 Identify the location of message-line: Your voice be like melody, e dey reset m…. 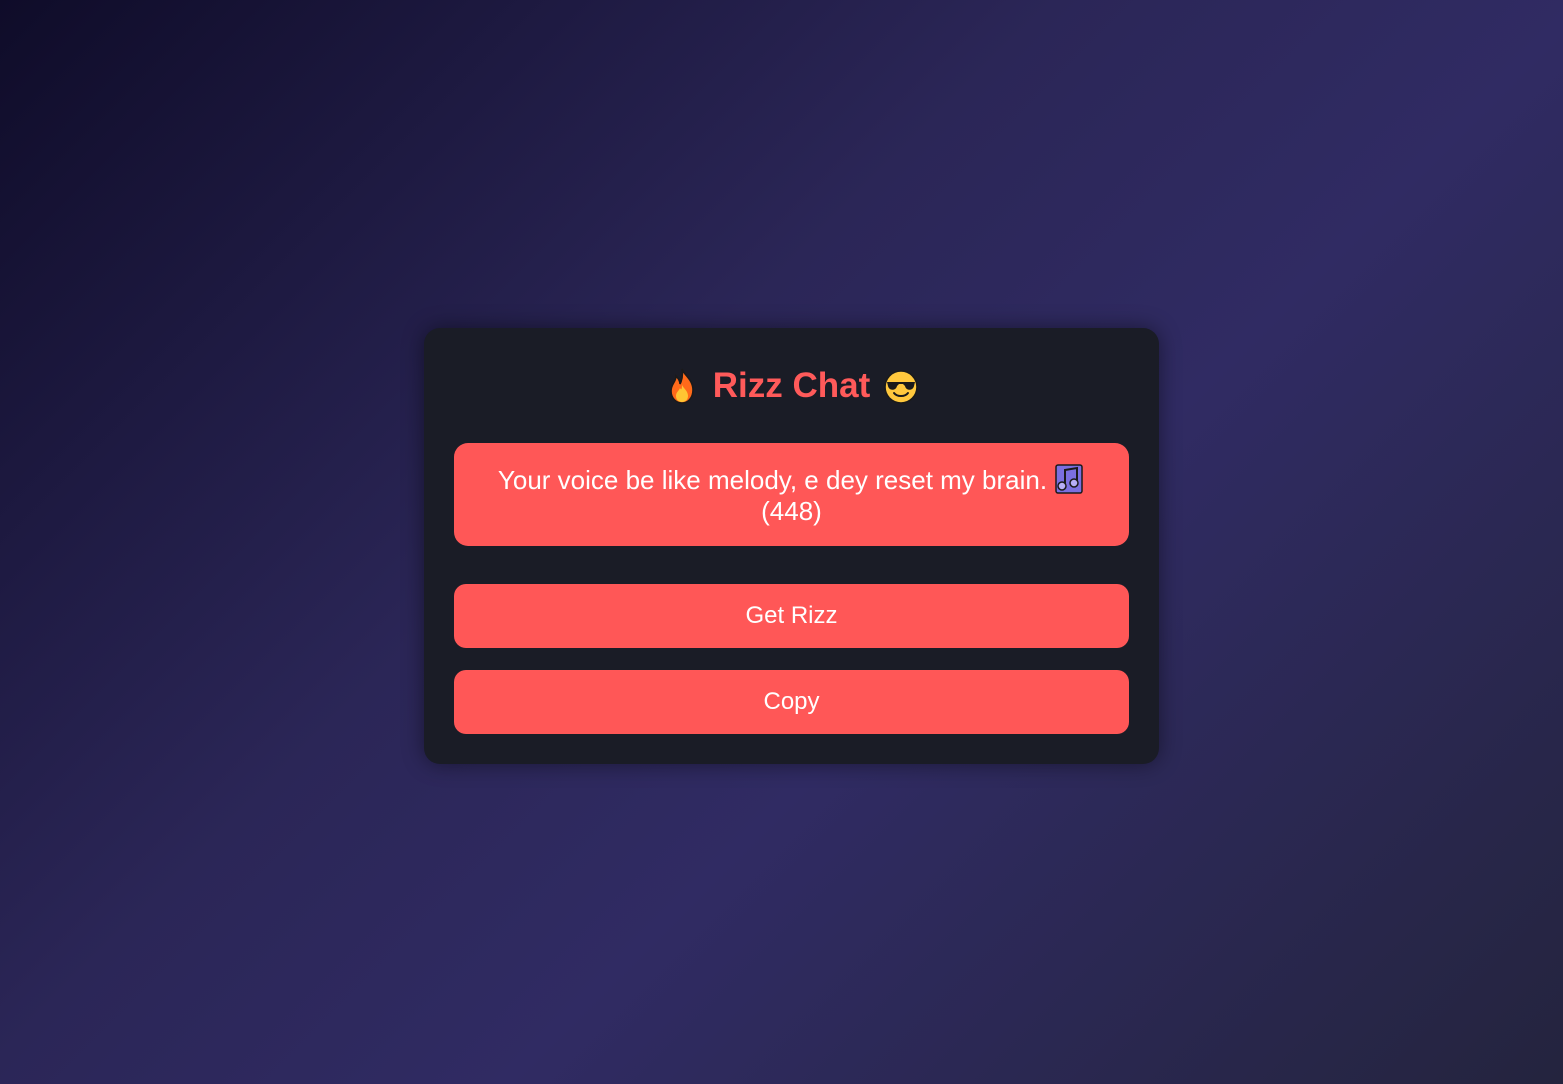
(791, 479).